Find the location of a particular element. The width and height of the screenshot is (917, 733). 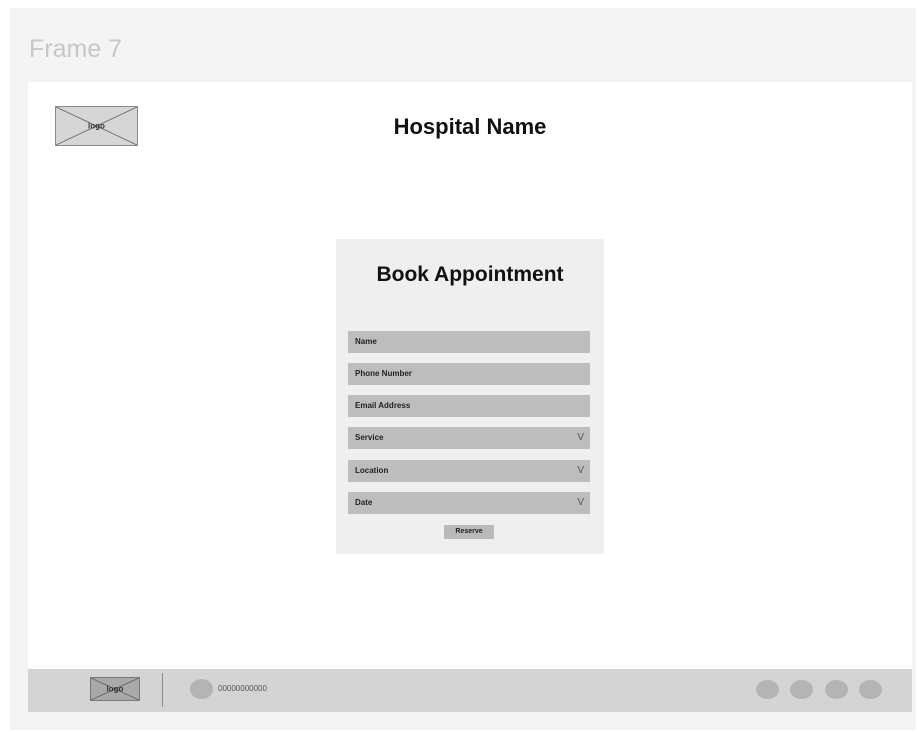

name-field: Name is located at coordinates (469, 342).